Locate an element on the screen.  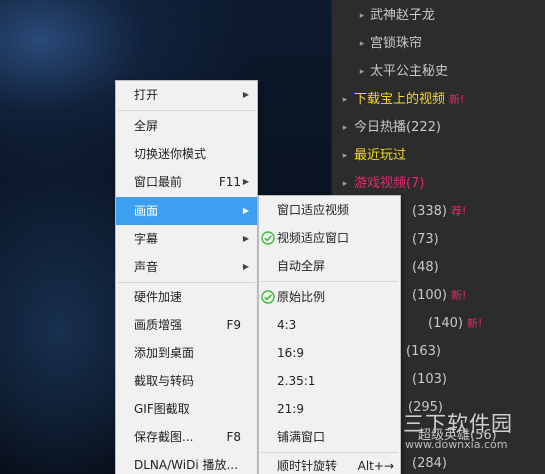
submenu-item-ratio-16-9: 16:9 is located at coordinates (329, 353).